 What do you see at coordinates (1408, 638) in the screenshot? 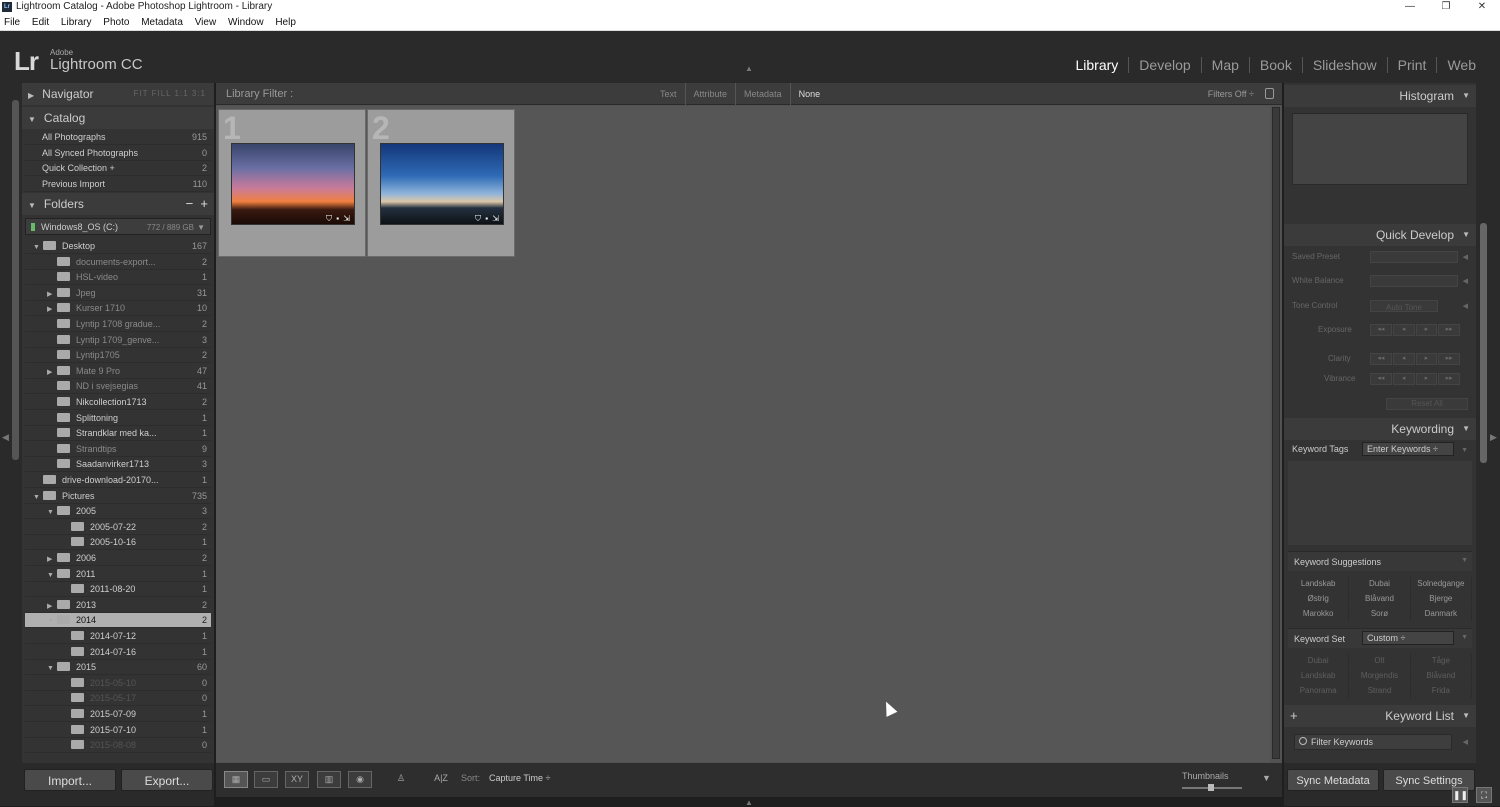
I see `keyword-set-select: Custom ÷` at bounding box center [1408, 638].